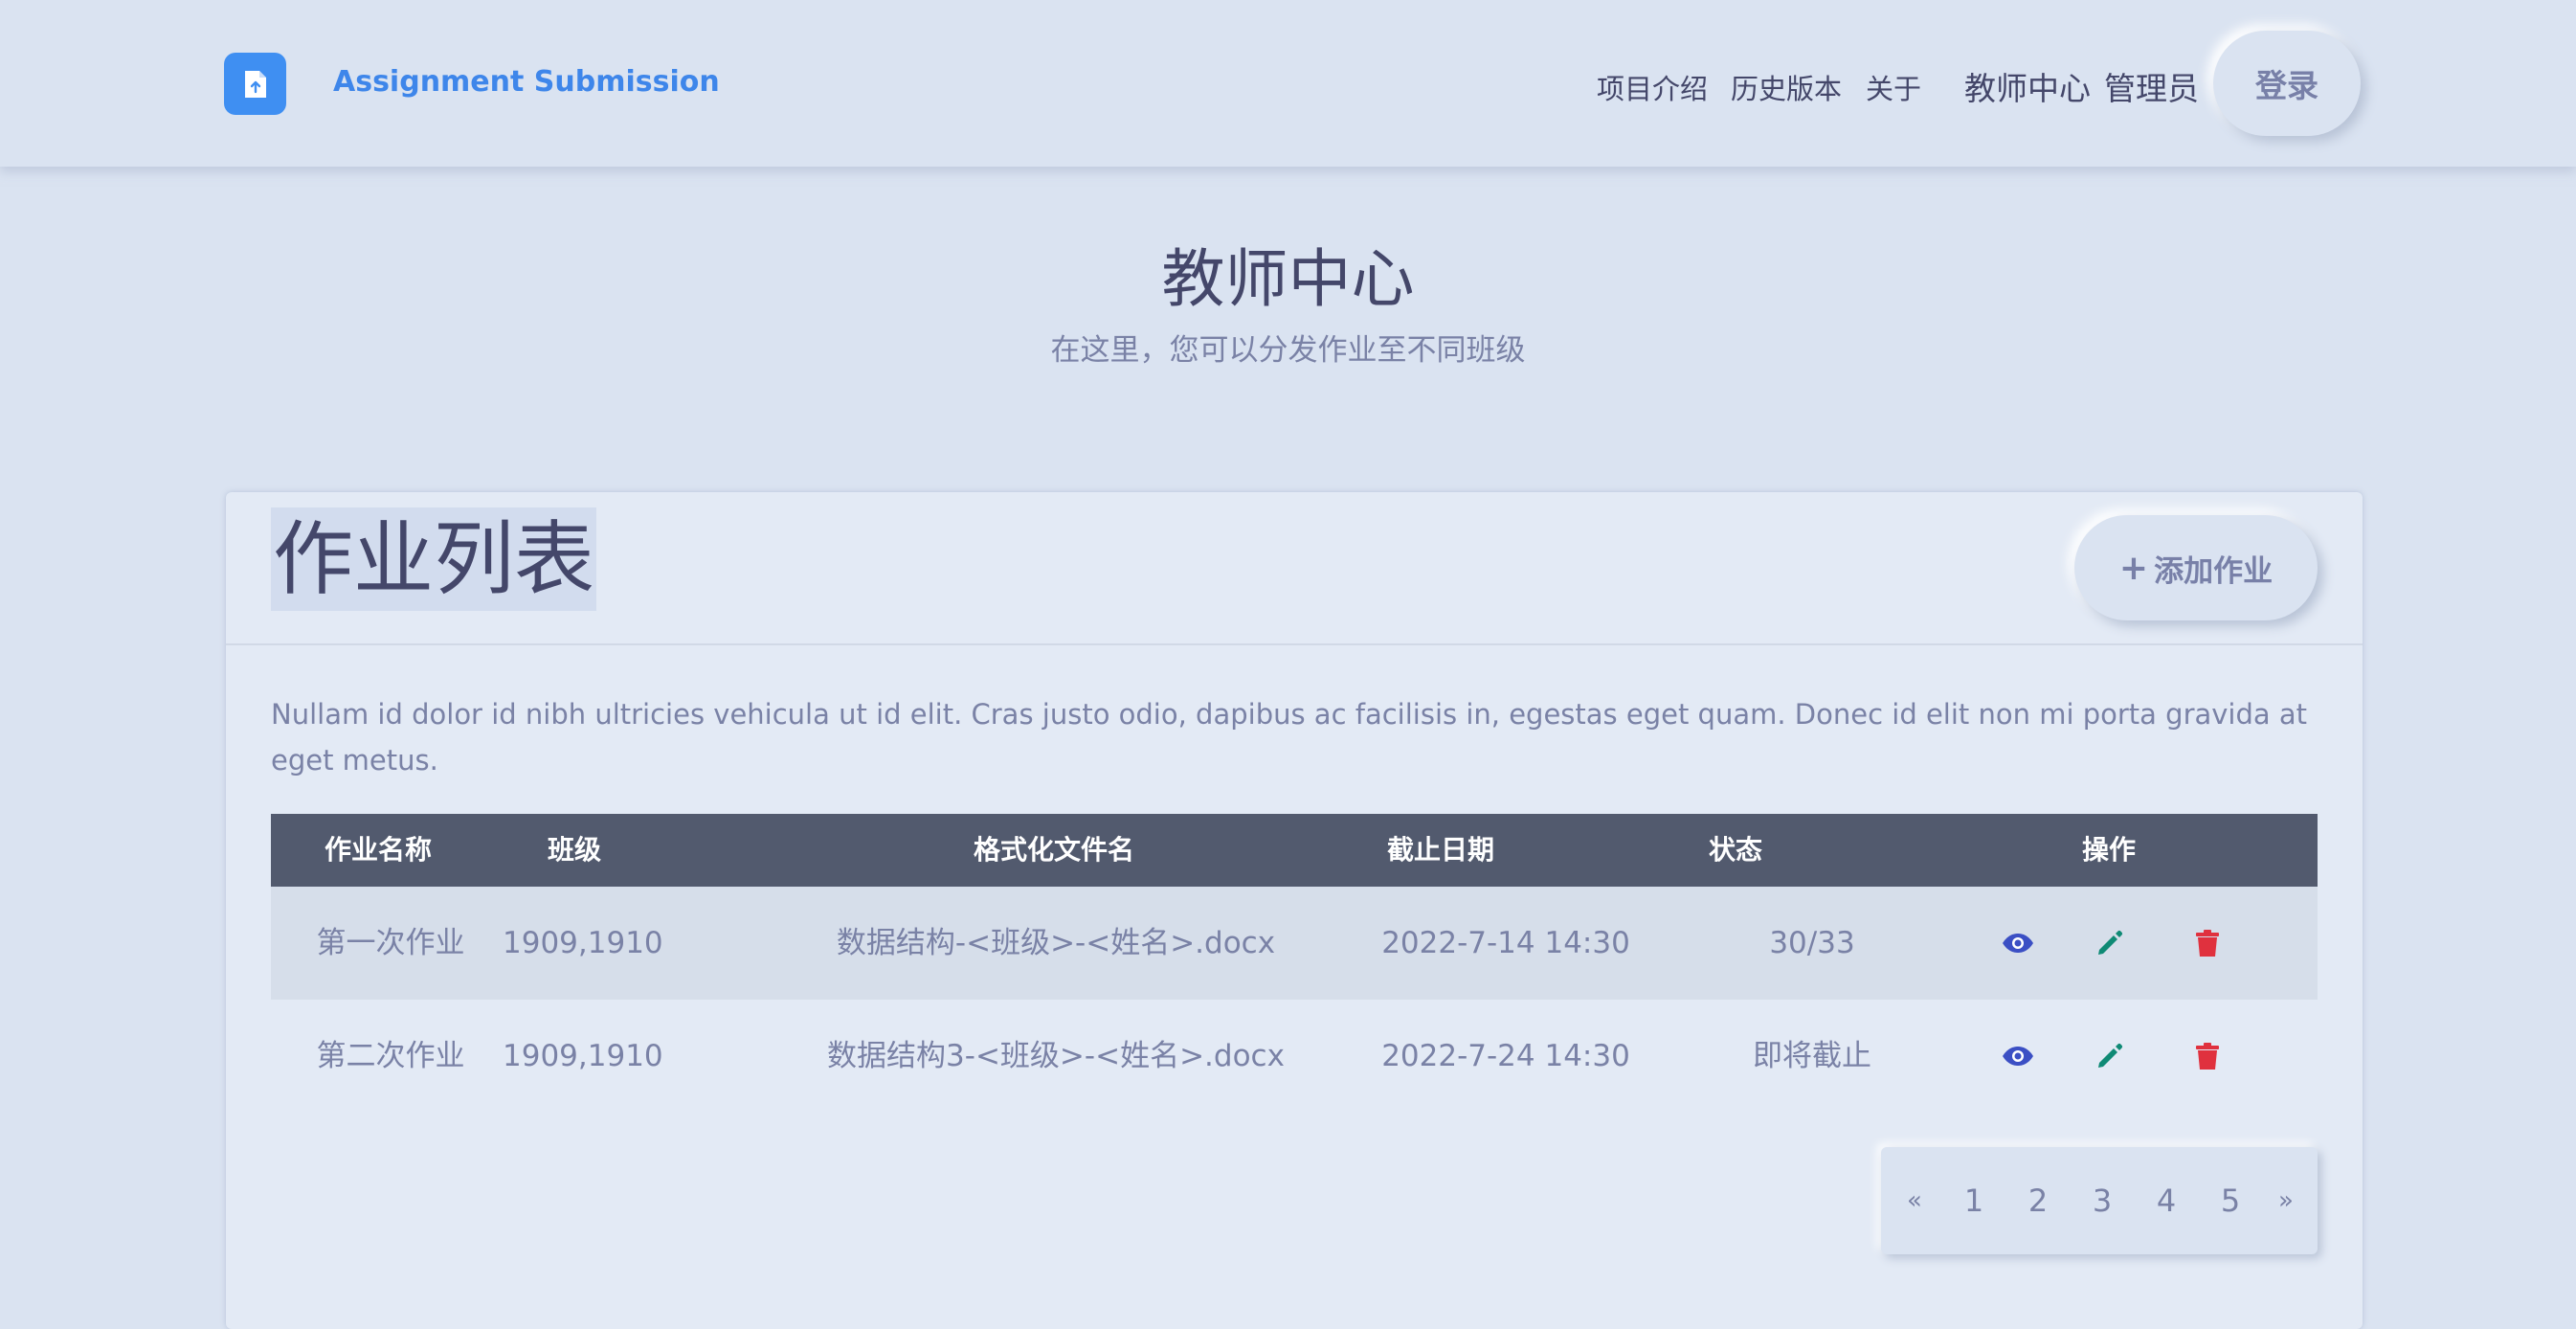 The width and height of the screenshot is (2576, 1329). I want to click on cell-filename: 数据结构-<班级>-<姓名>.docx, so click(1056, 943).